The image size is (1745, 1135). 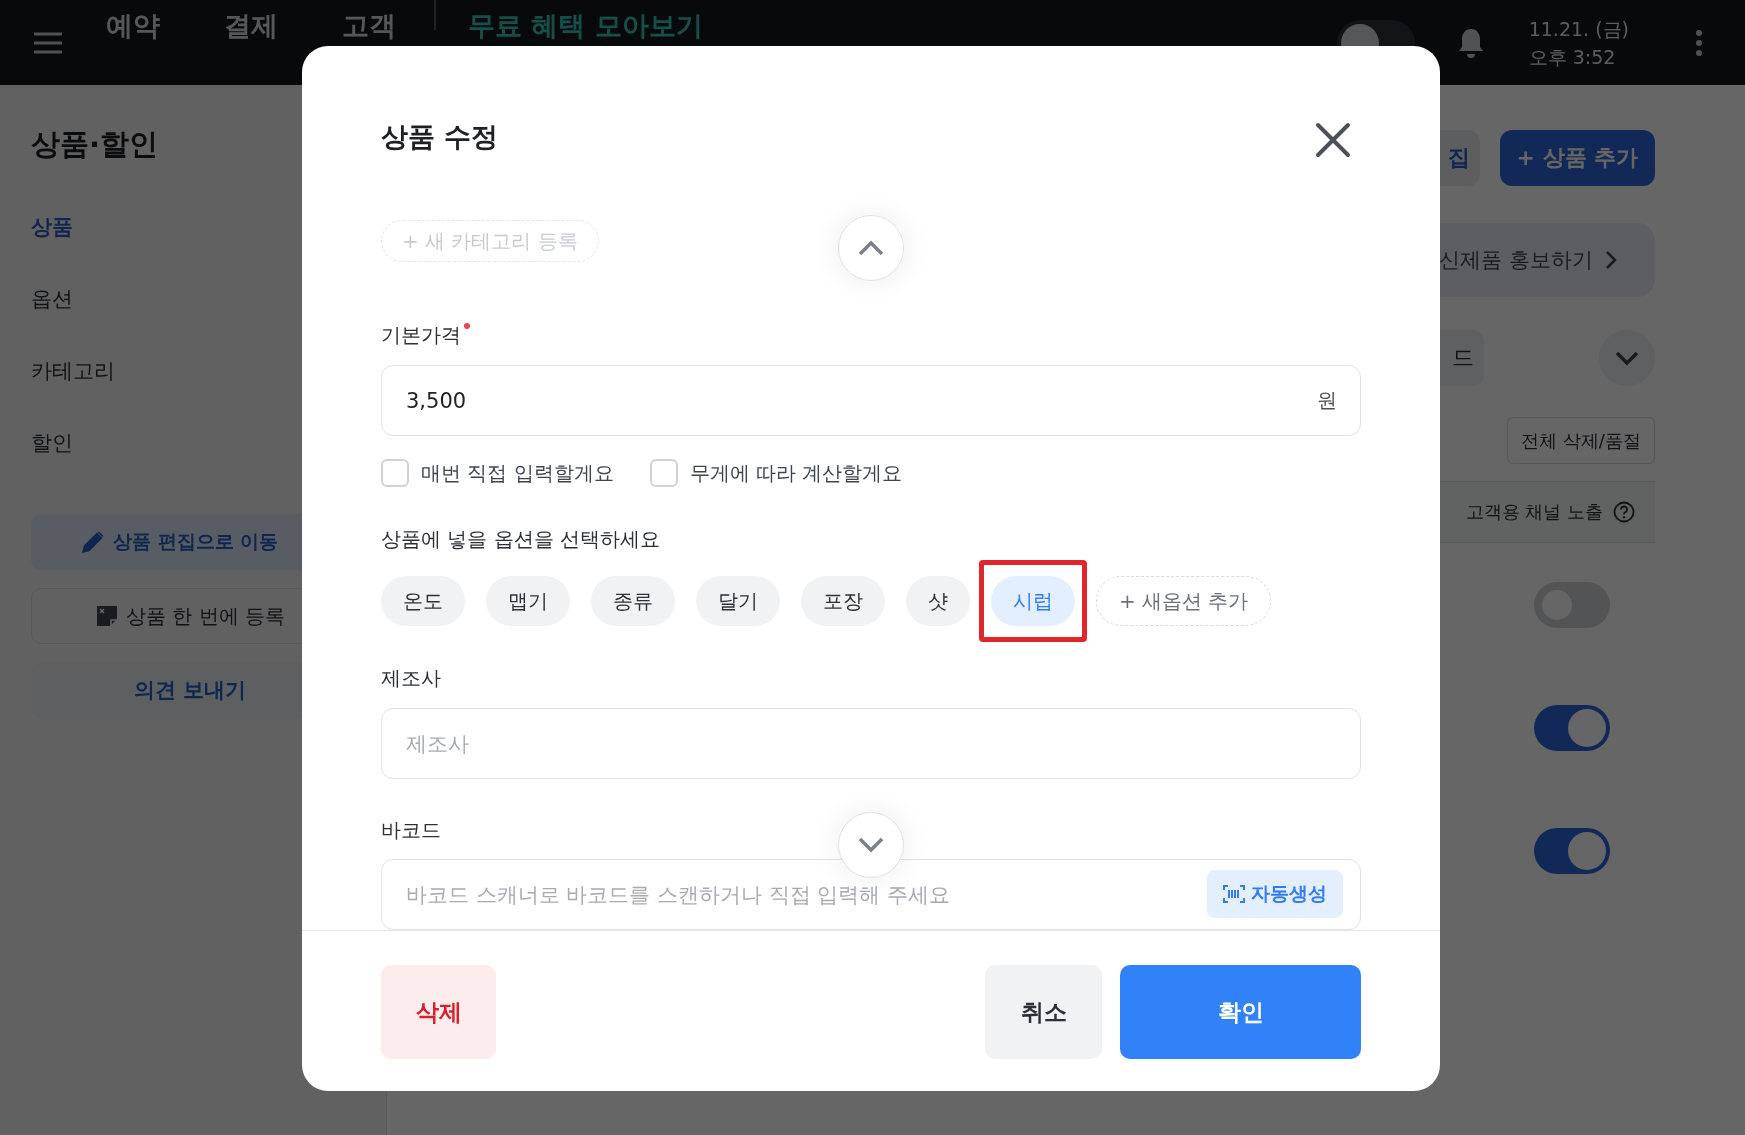 What do you see at coordinates (369, 26) in the screenshot?
I see `nav-link: 고객` at bounding box center [369, 26].